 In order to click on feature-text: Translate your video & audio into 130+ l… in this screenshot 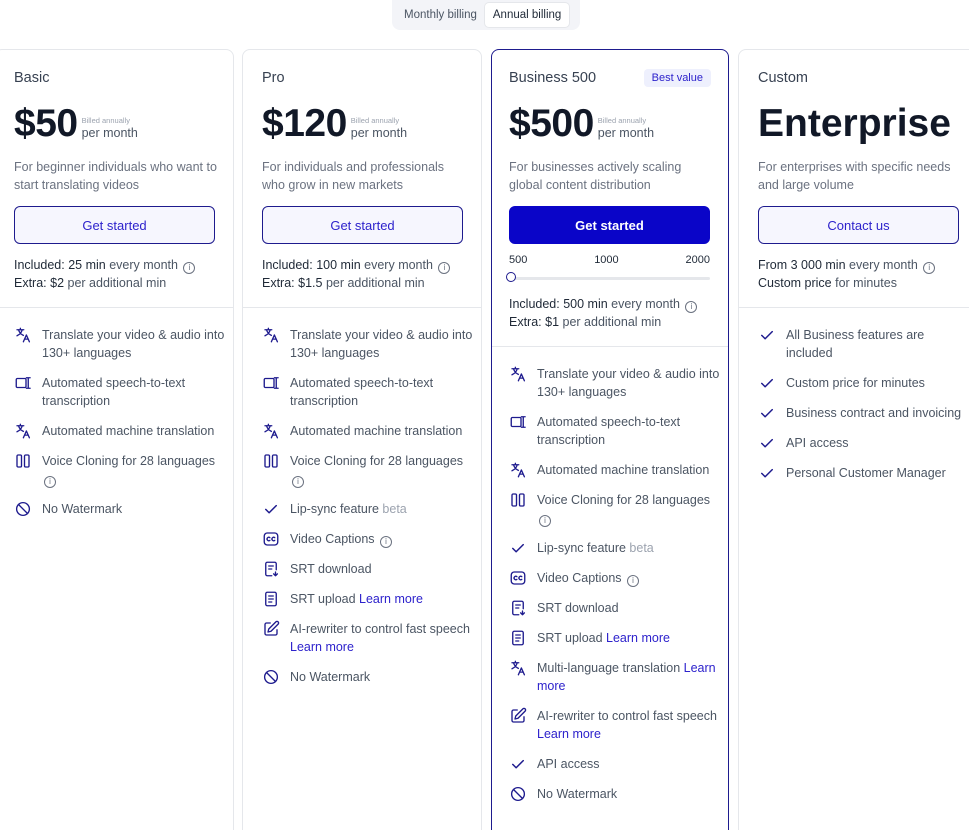, I will do `click(133, 344)`.